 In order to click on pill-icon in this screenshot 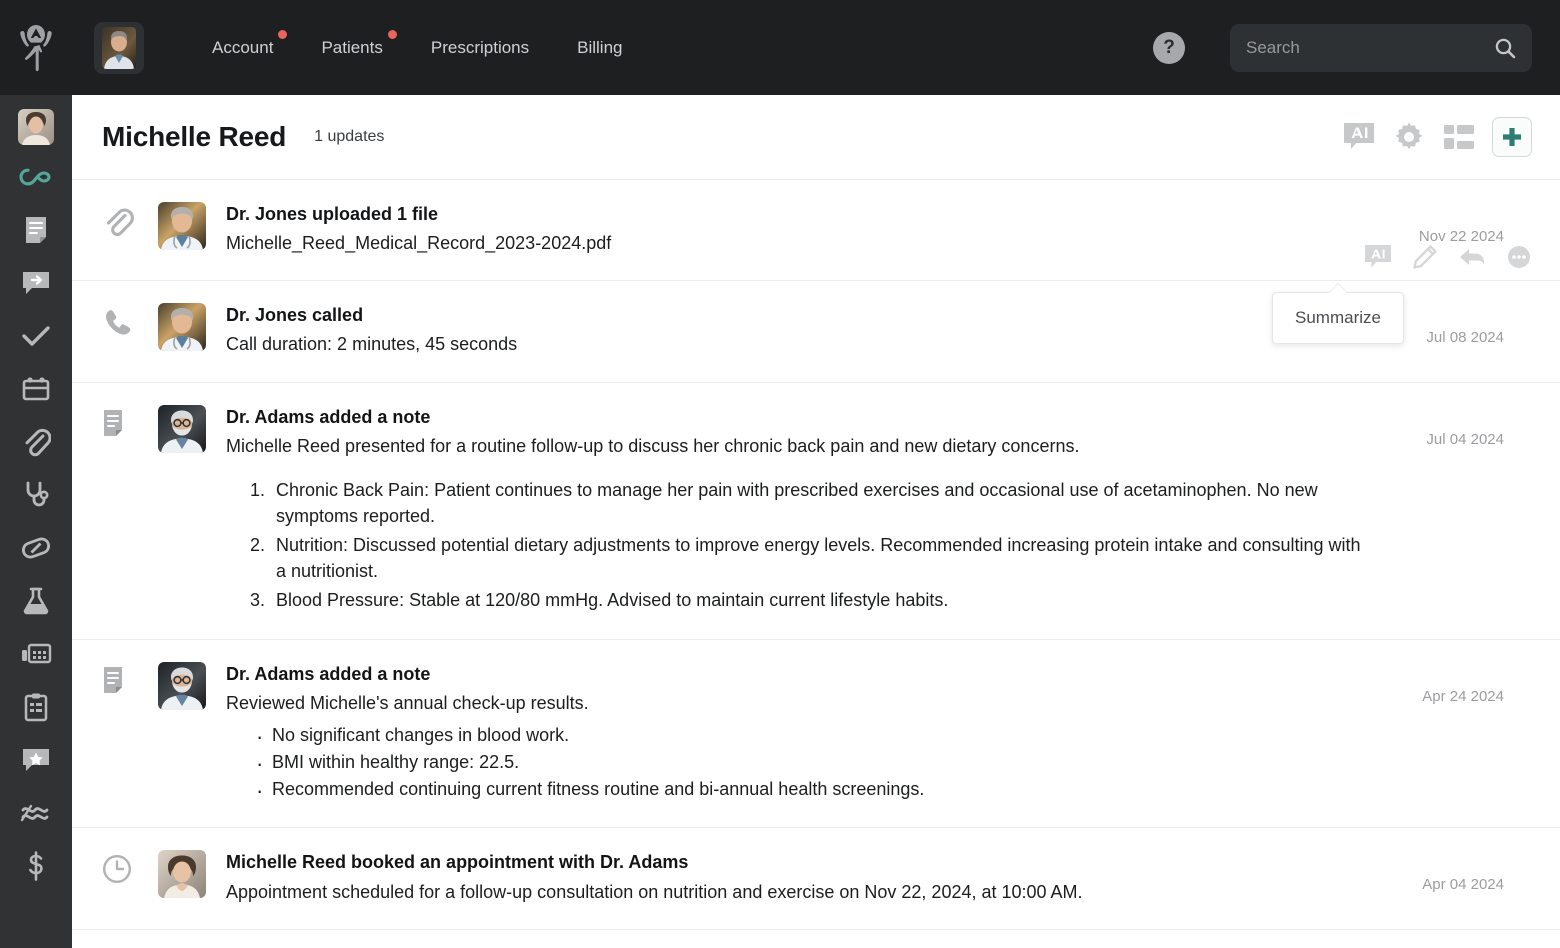, I will do `click(36, 548)`.